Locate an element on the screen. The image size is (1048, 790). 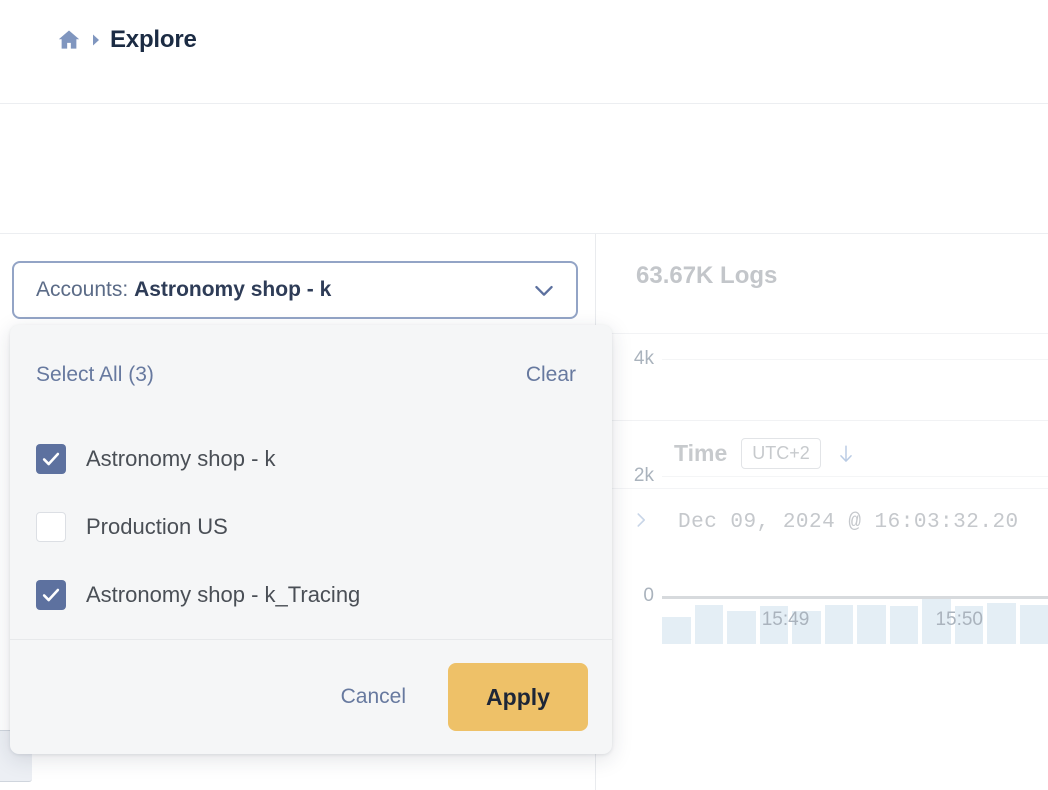
chart-title: 63.67K Logs is located at coordinates (707, 275).